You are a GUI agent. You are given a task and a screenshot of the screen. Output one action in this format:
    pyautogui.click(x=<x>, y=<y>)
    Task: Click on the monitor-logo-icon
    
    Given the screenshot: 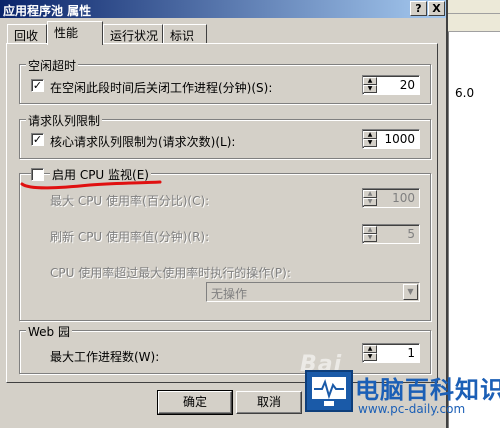 What is the action you would take?
    pyautogui.click(x=329, y=391)
    